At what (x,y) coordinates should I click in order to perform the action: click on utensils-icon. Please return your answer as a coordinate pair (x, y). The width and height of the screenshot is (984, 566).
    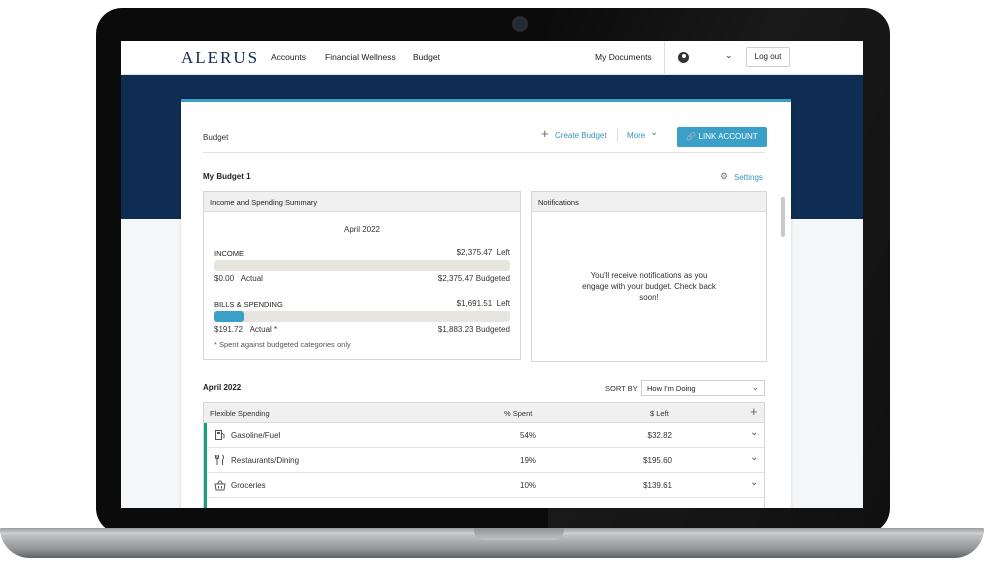
    Looking at the image, I should click on (219, 459).